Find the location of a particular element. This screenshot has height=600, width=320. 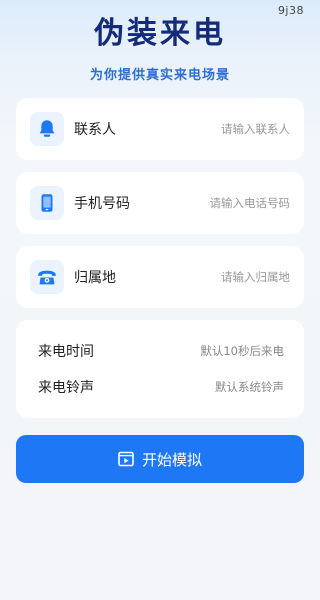

telephone-icon is located at coordinates (47, 277).